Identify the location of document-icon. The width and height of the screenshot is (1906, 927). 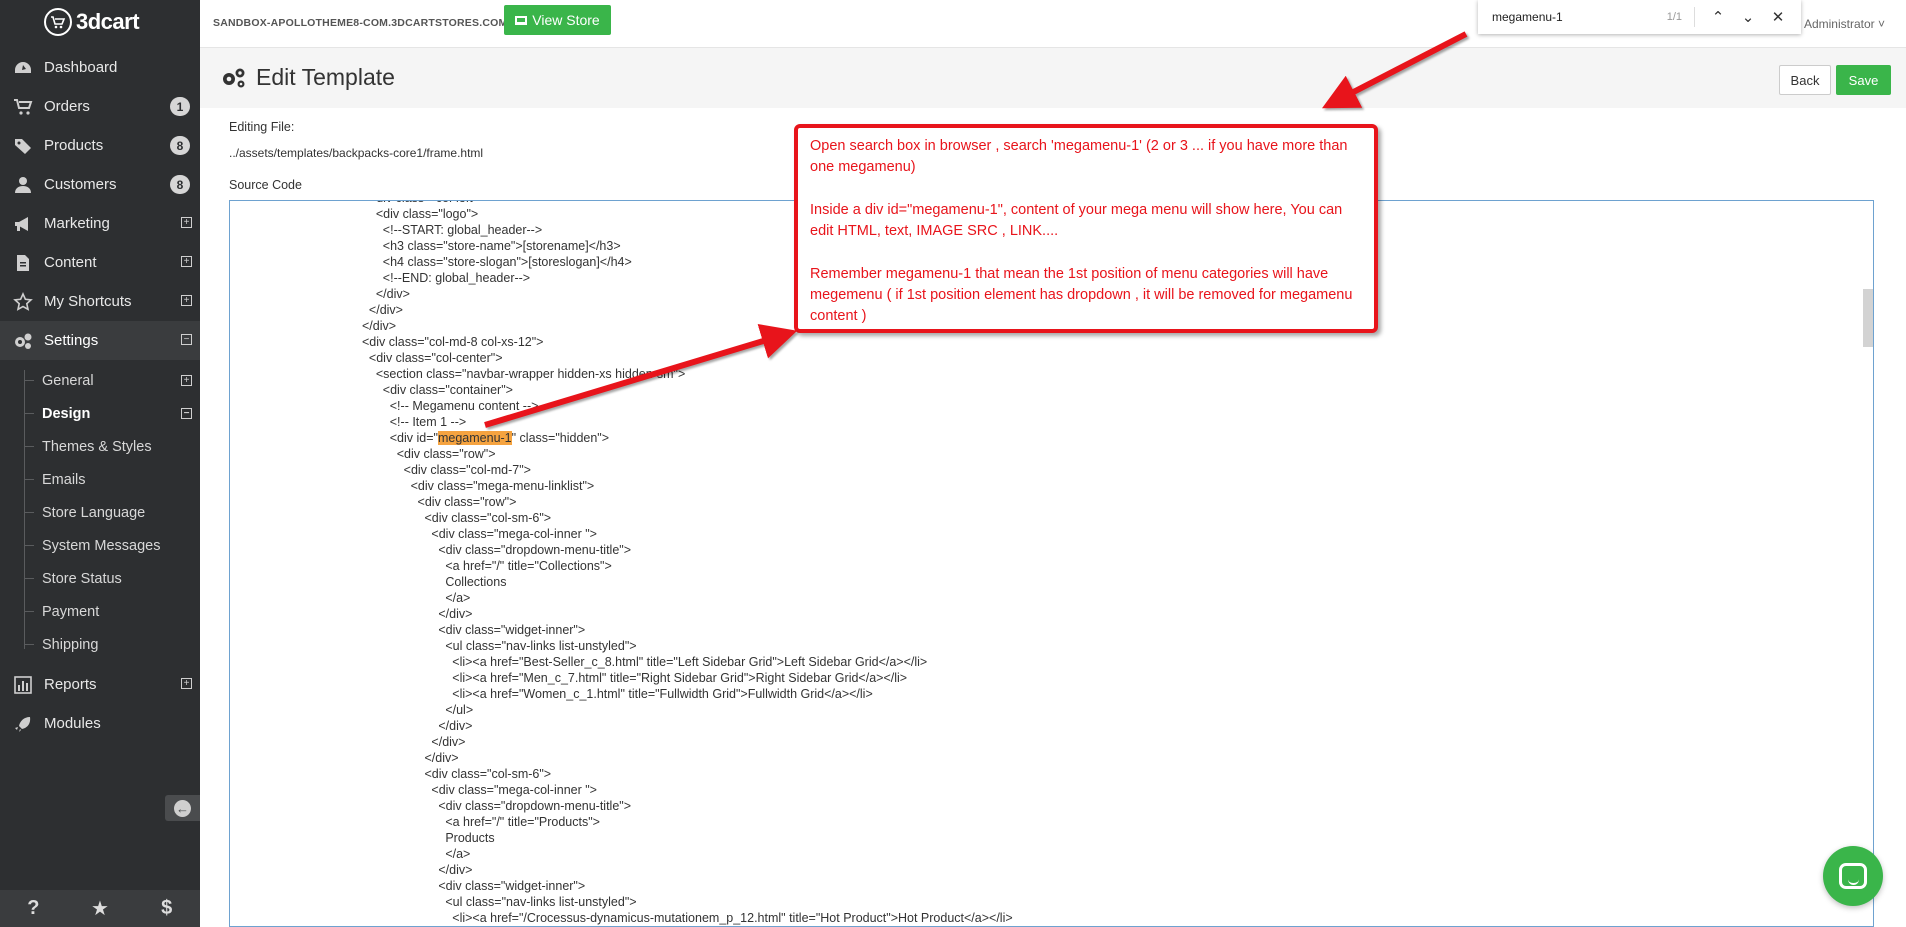
(23, 263).